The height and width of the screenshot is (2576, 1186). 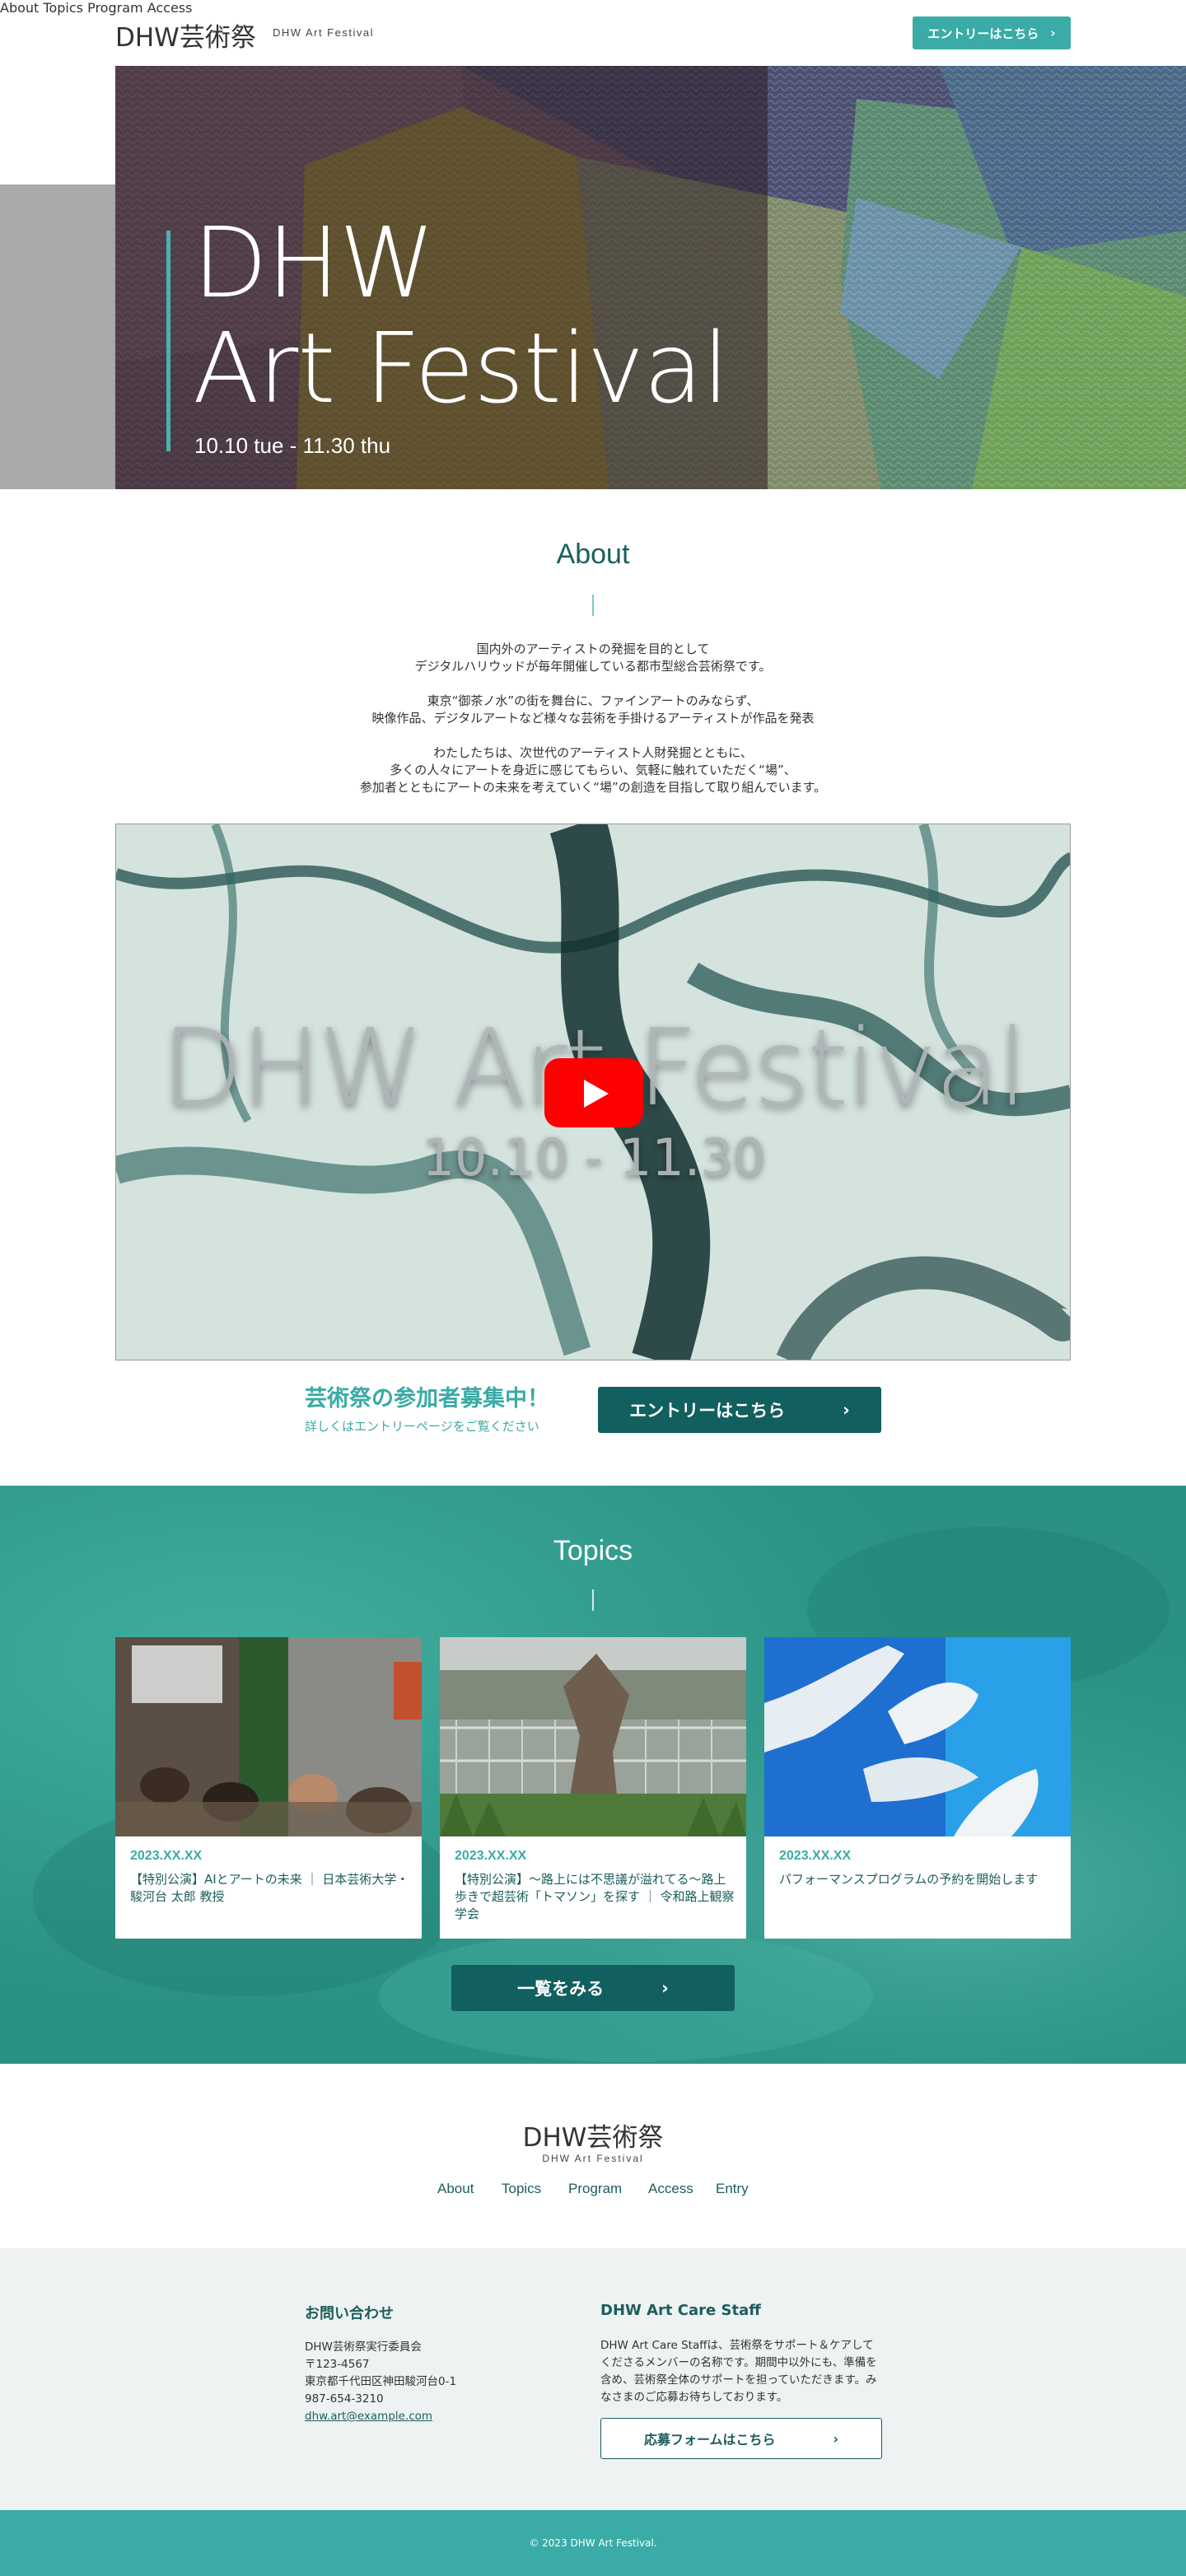 I want to click on footer-nav-topics: Topics, so click(x=521, y=2189).